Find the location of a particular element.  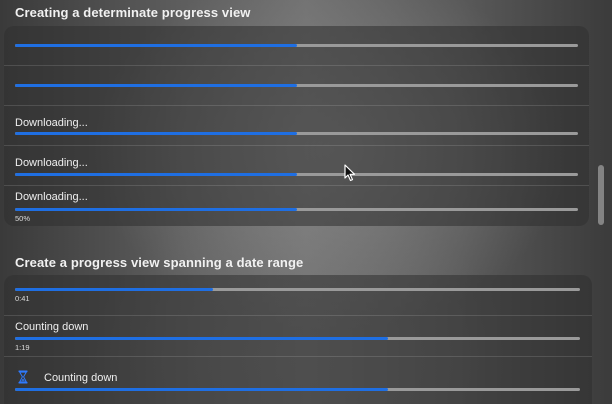

hourglass-icon is located at coordinates (23, 377).